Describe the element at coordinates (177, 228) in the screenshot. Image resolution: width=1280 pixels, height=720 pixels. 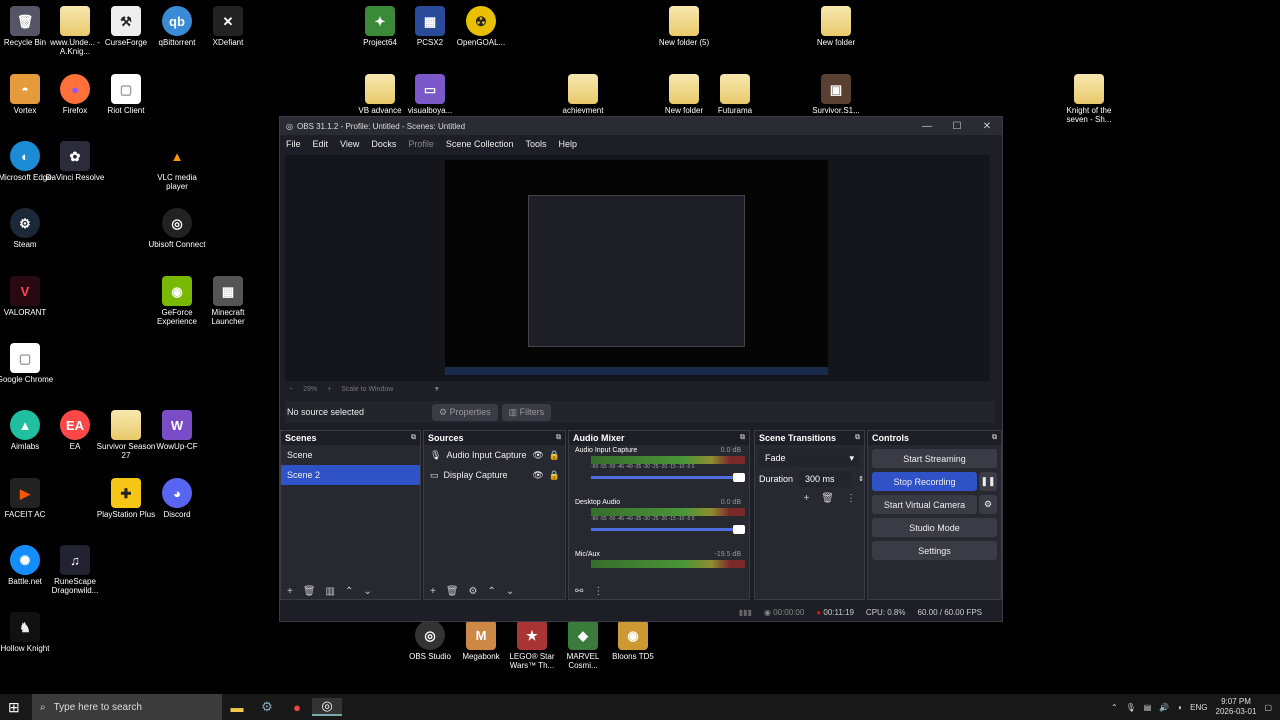
I see `ubisoft-icon: ◎ Ubisoft Connect` at that location.